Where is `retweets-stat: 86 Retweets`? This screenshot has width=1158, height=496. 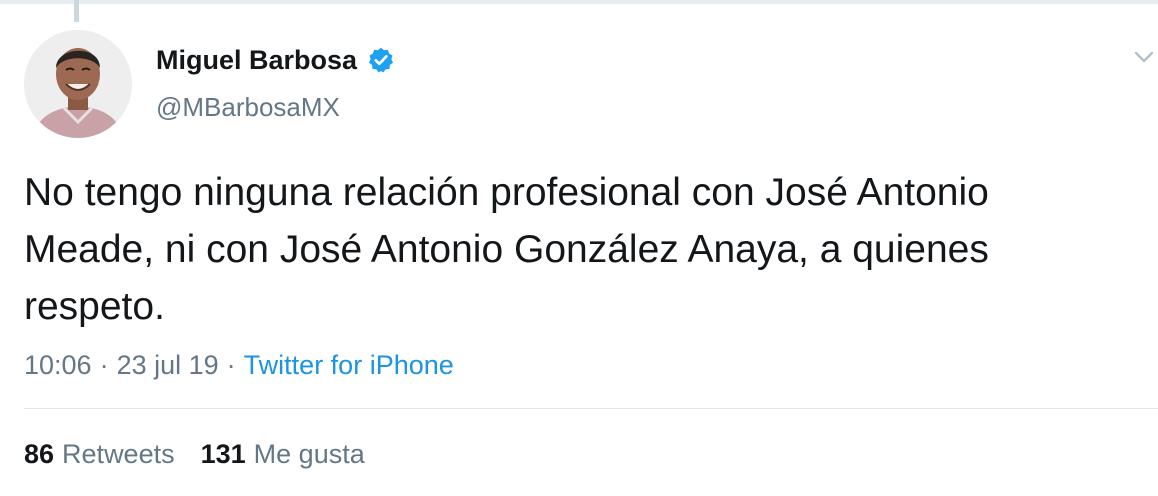
retweets-stat: 86 Retweets is located at coordinates (99, 454).